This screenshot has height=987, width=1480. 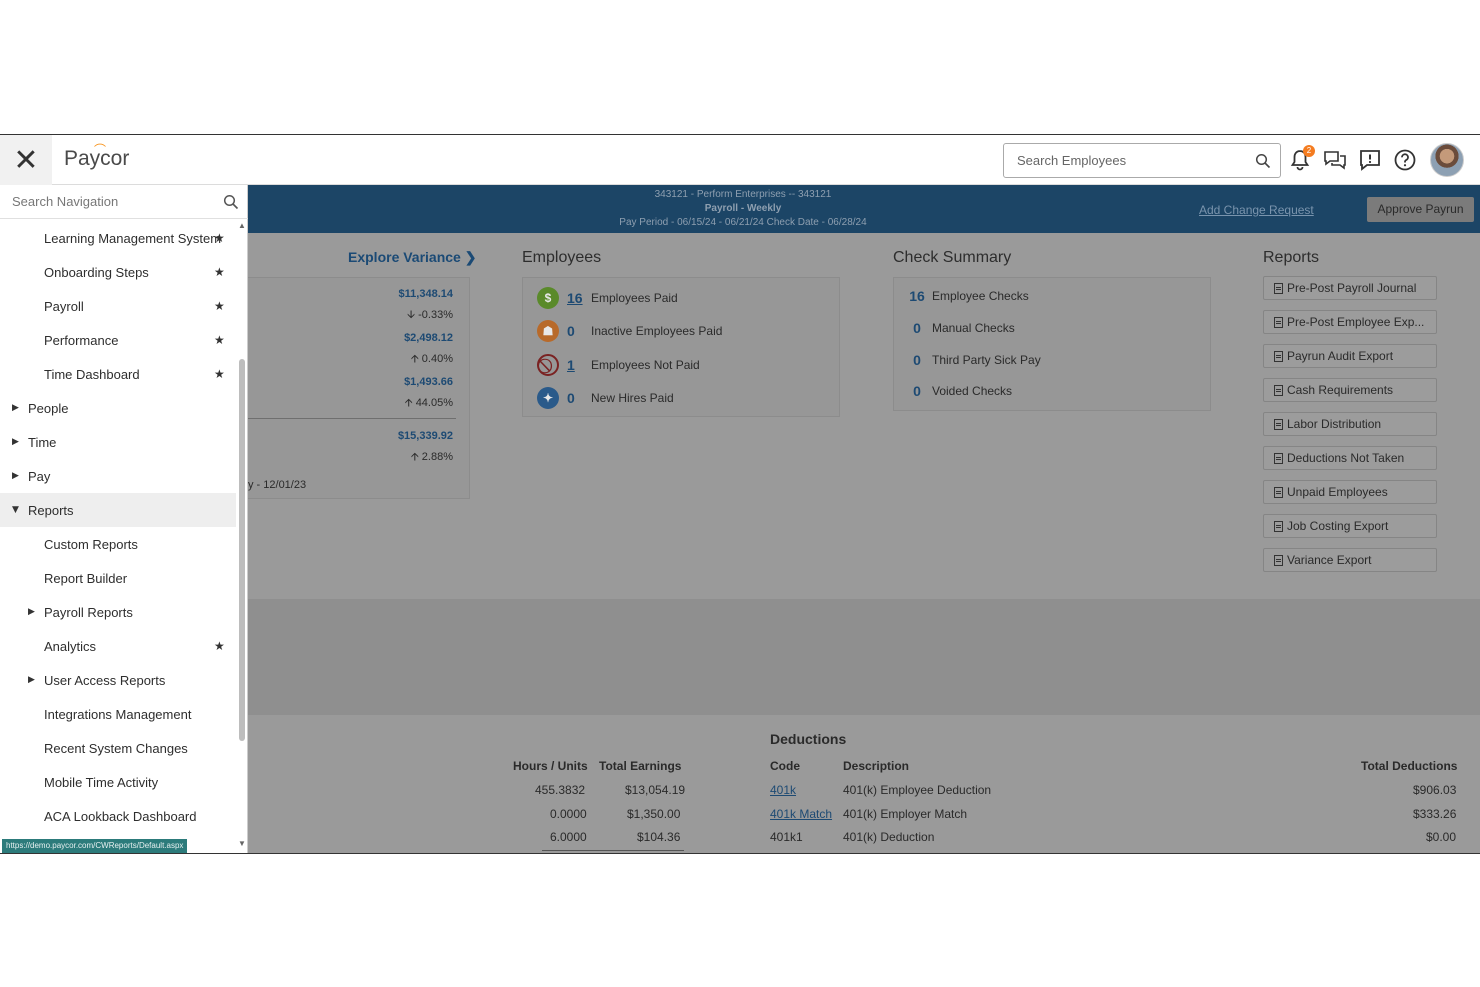 I want to click on deduction-description: 401(k) Deduction, so click(x=889, y=837).